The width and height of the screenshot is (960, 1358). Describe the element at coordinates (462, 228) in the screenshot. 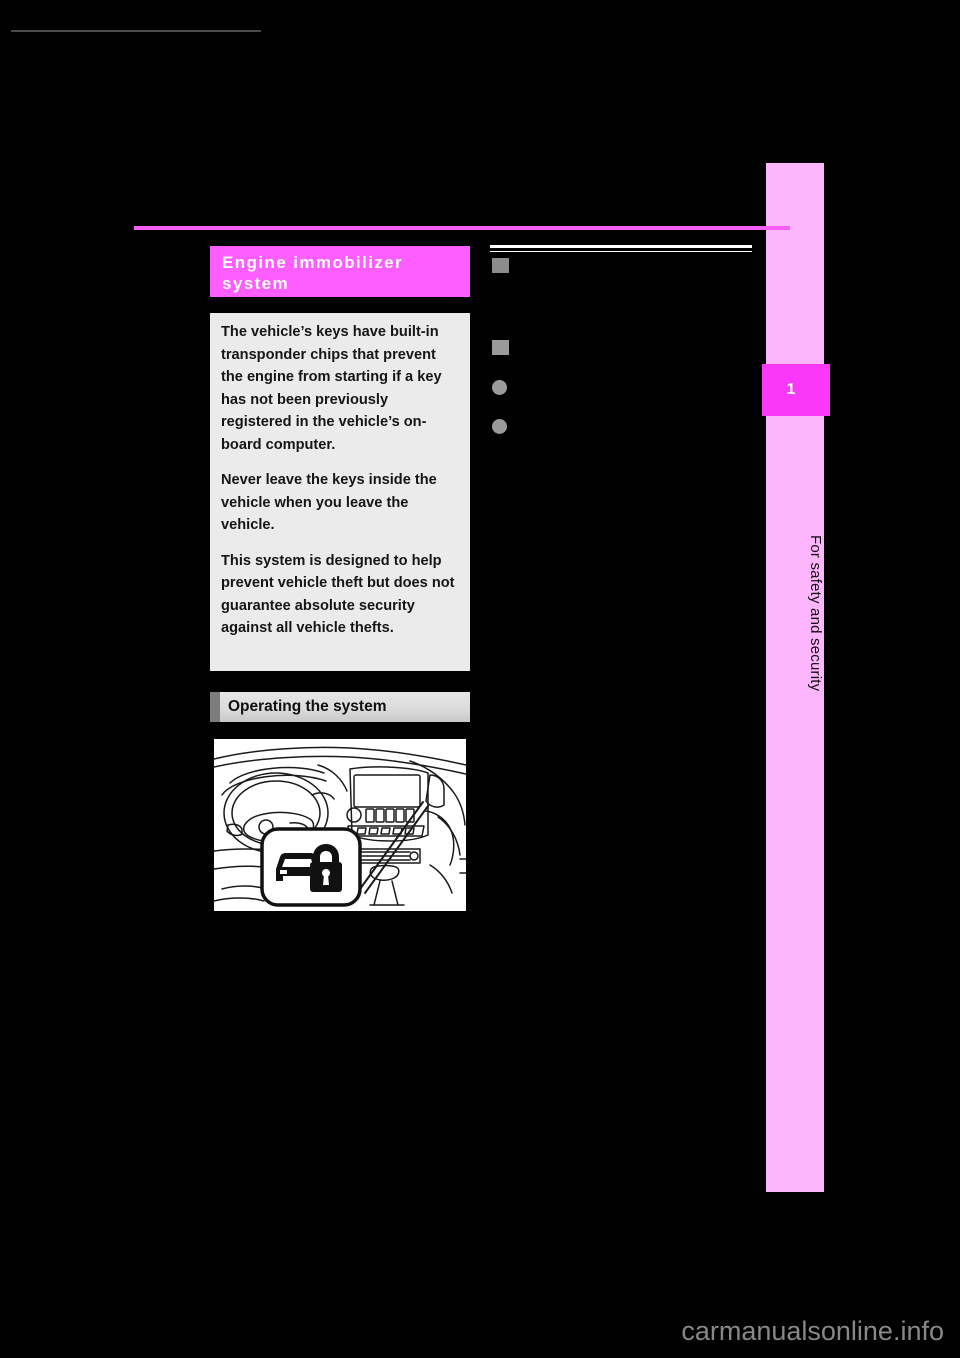

I see `page-top-rule` at that location.